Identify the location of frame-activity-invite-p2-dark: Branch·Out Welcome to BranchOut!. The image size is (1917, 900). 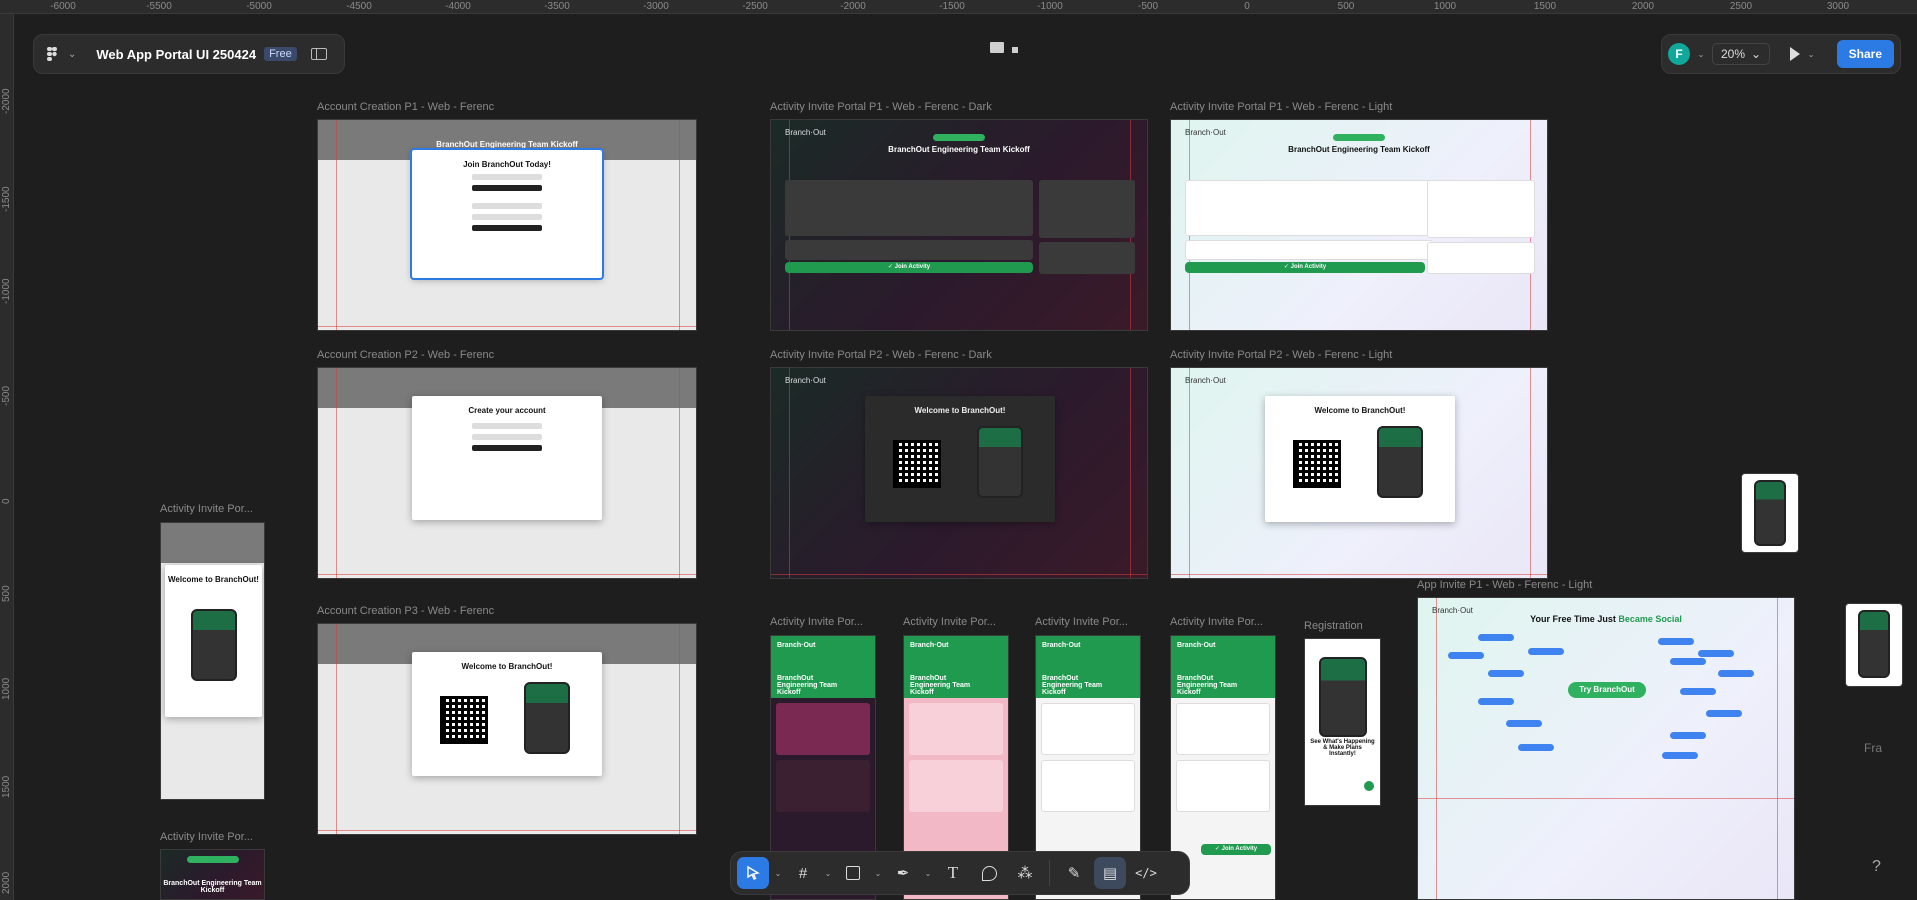
(959, 473).